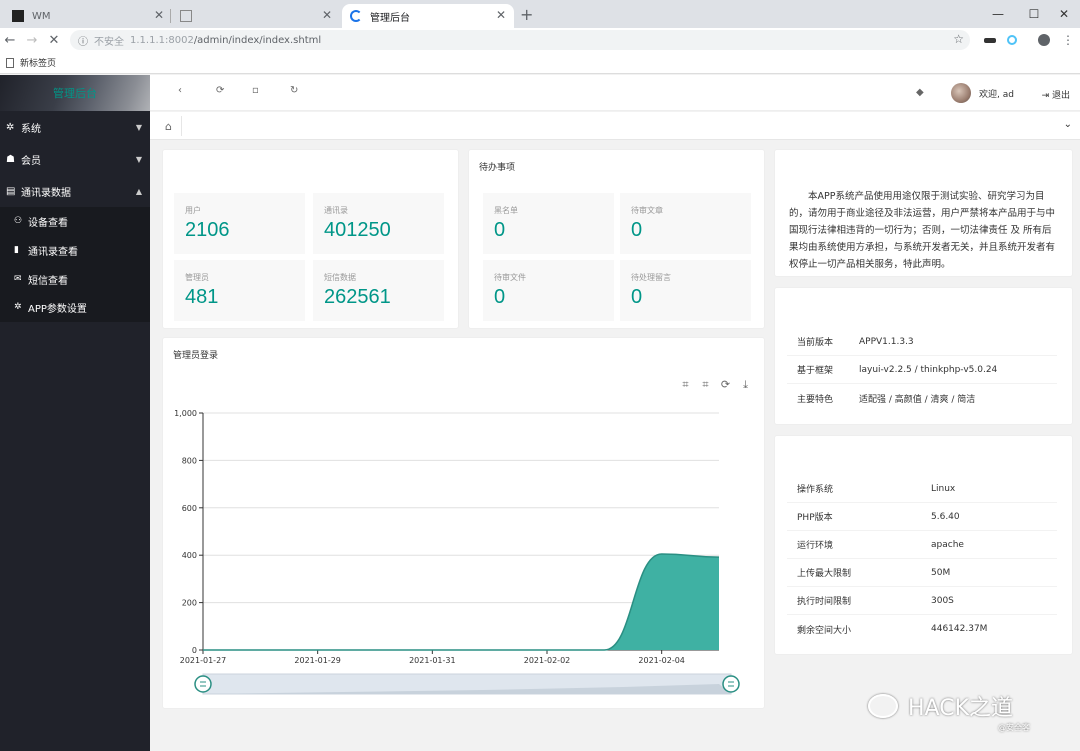  What do you see at coordinates (958, 39) in the screenshot?
I see `star-icon: ☆` at bounding box center [958, 39].